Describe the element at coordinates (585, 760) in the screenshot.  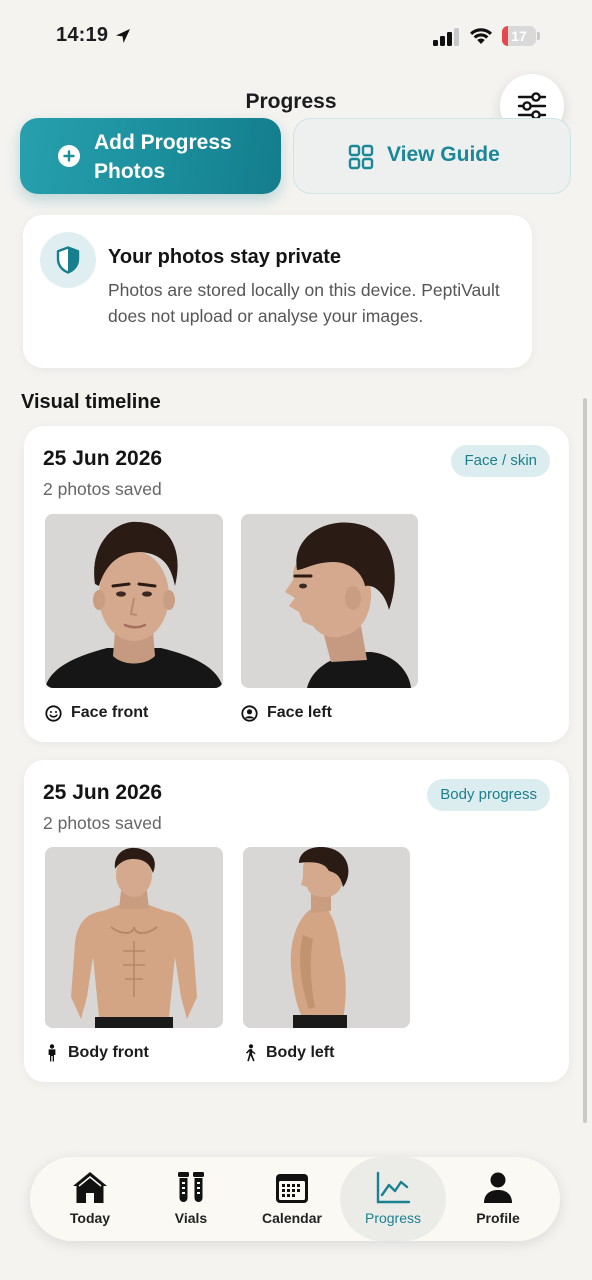
I see `scrollbar` at that location.